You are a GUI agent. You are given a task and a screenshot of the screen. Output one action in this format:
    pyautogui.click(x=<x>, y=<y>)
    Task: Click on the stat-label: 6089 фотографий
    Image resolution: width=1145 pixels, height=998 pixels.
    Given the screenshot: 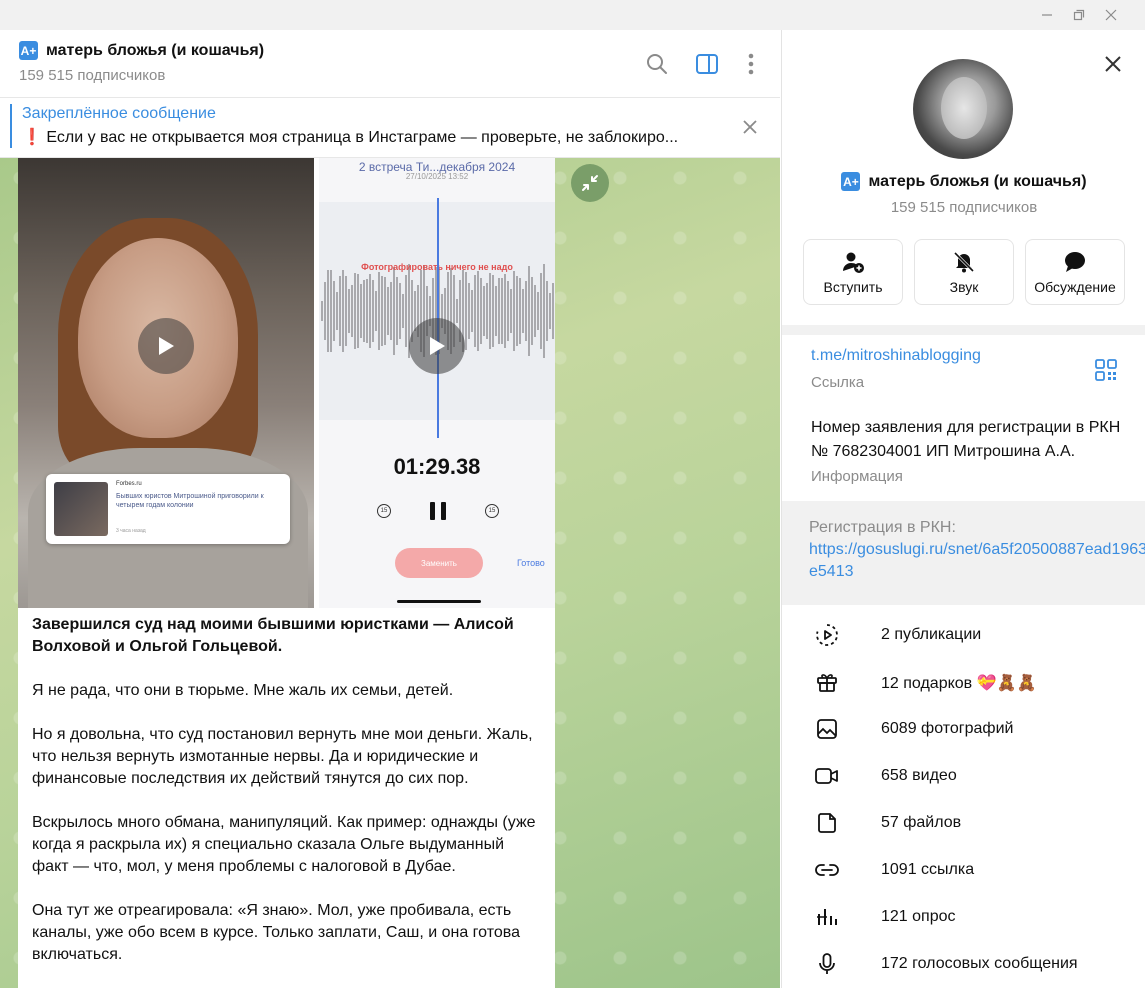 What is the action you would take?
    pyautogui.click(x=947, y=728)
    